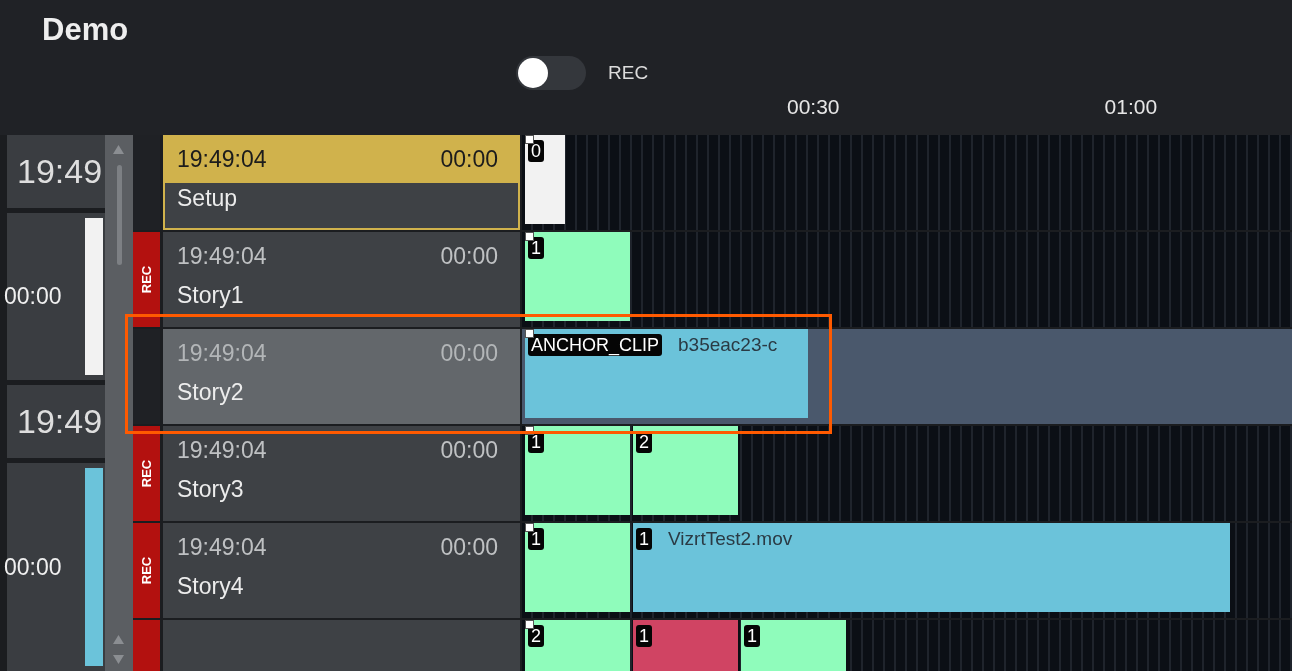  Describe the element at coordinates (536, 151) in the screenshot. I see `clip-badge: 0` at that location.